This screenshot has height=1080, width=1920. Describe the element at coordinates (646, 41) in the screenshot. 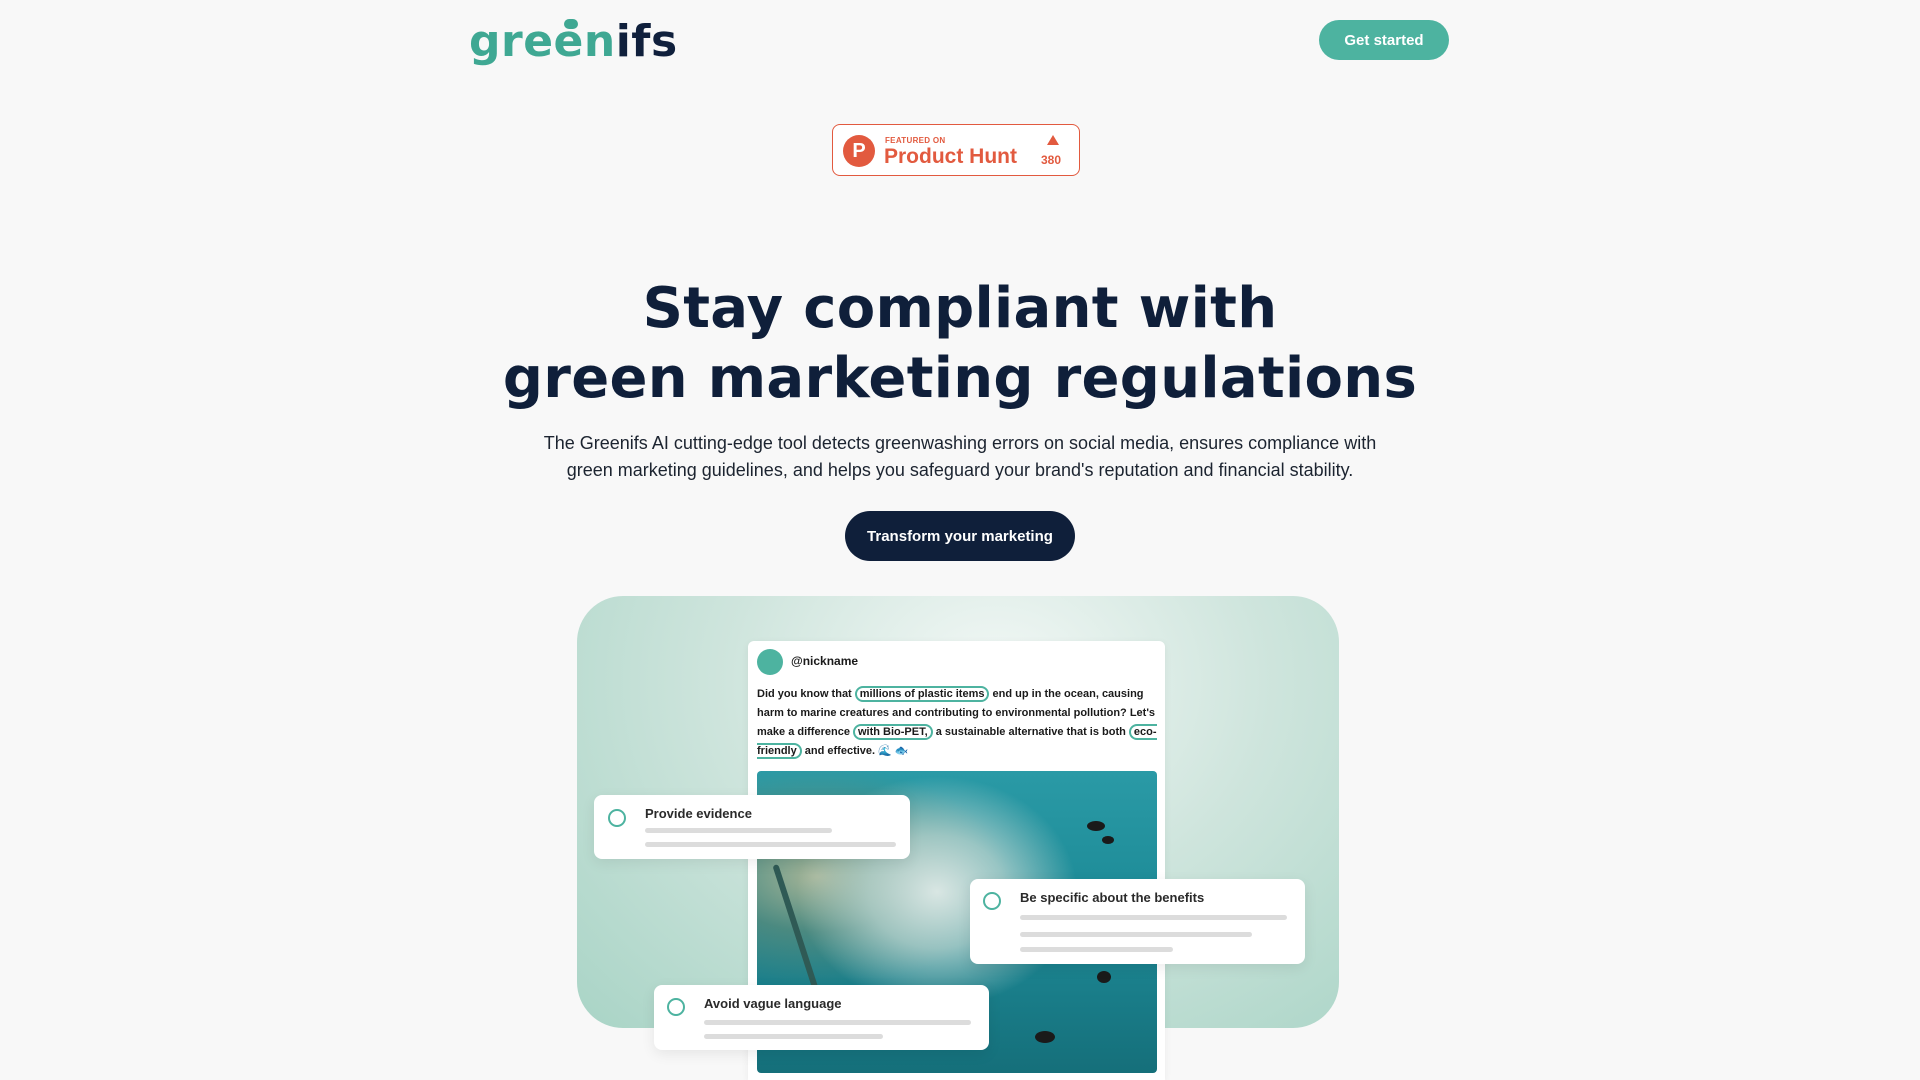

I see `logo-text-dark: ifs` at that location.